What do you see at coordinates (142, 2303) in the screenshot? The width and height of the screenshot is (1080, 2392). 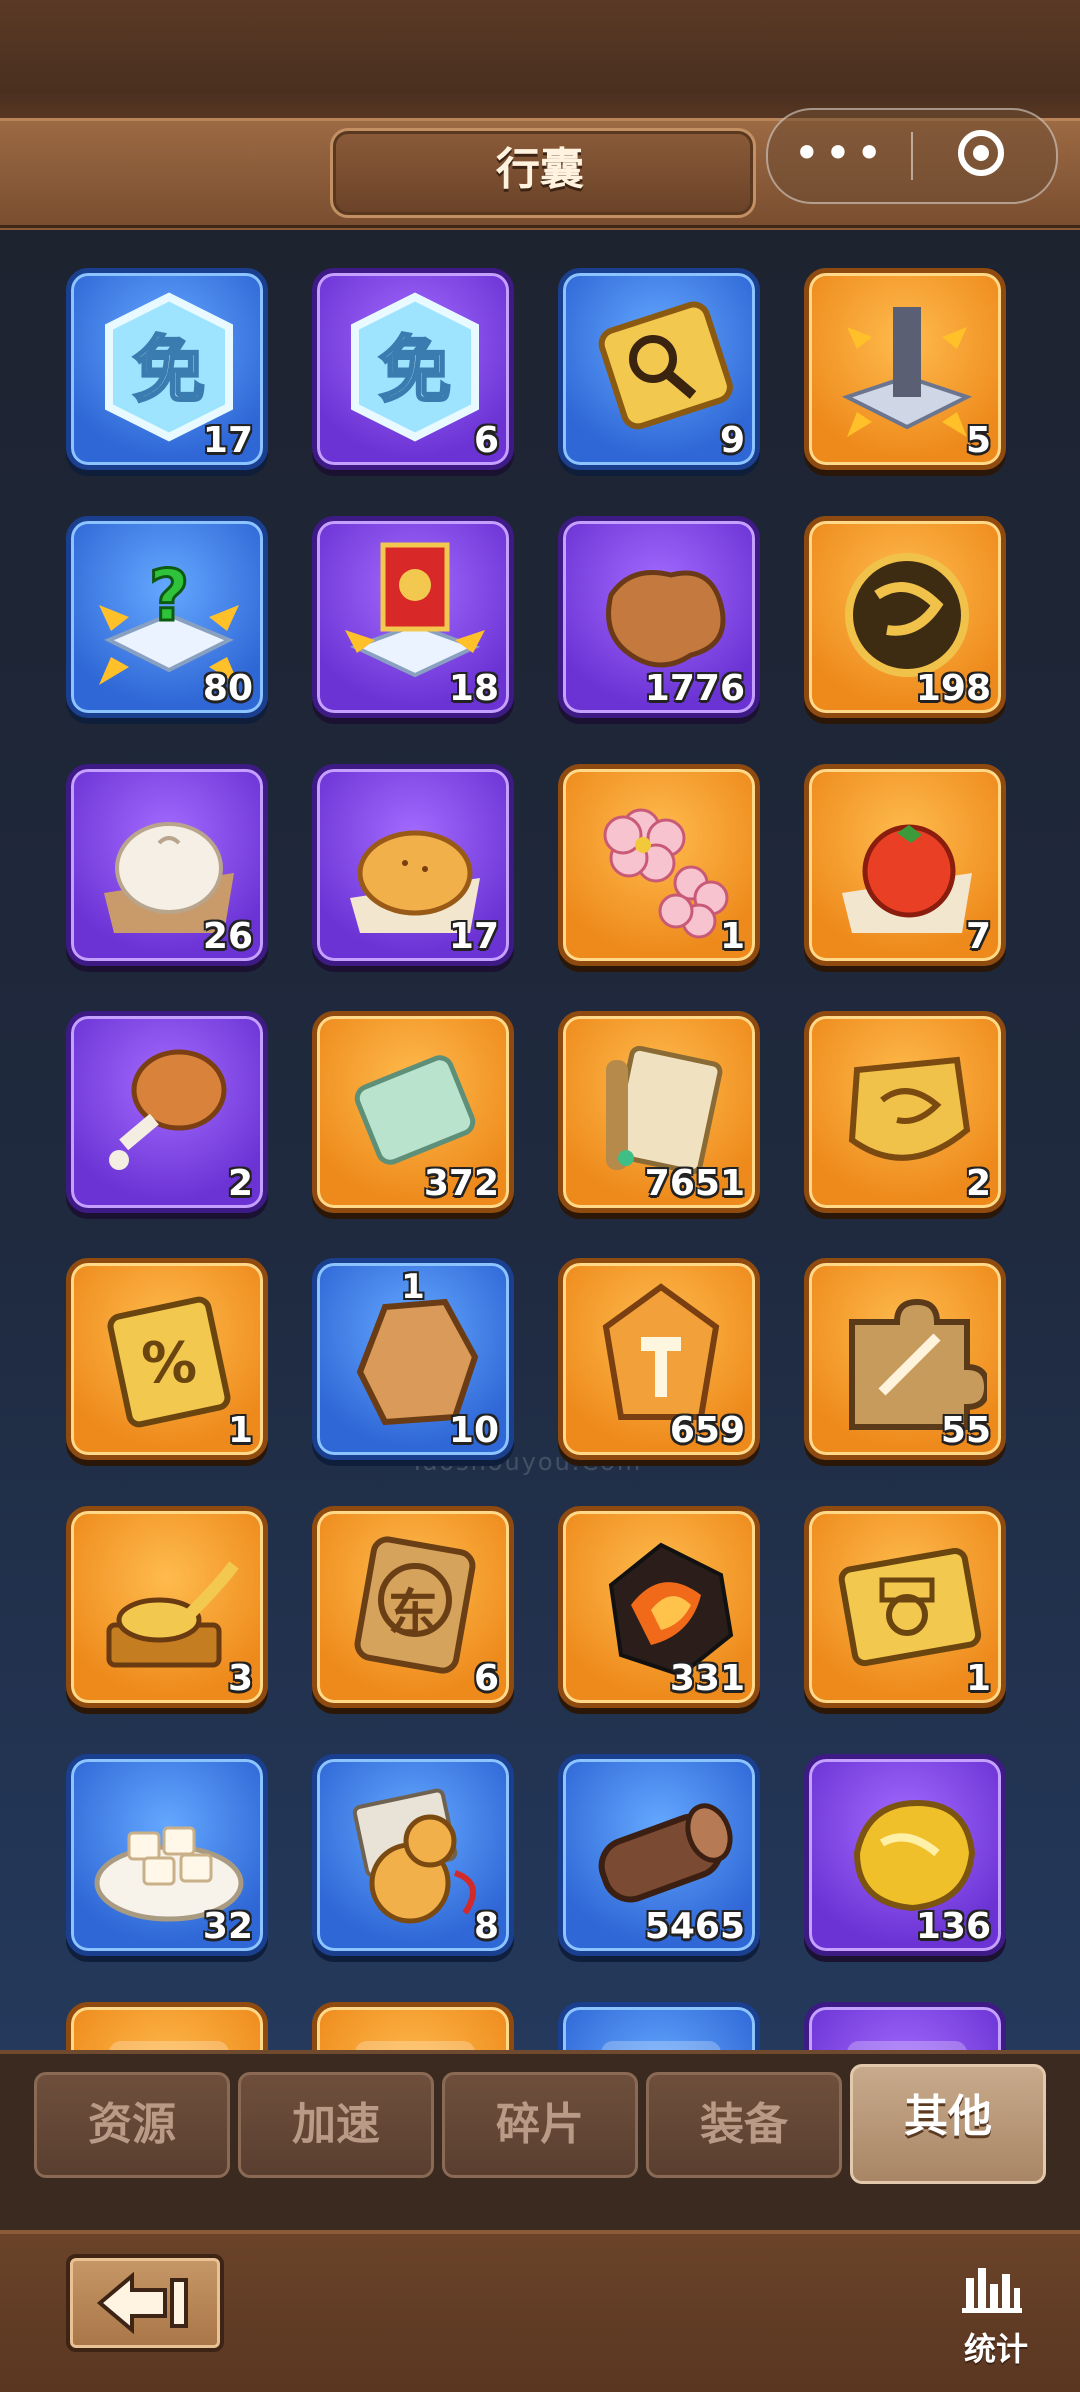 I see `back-arrow-icon` at bounding box center [142, 2303].